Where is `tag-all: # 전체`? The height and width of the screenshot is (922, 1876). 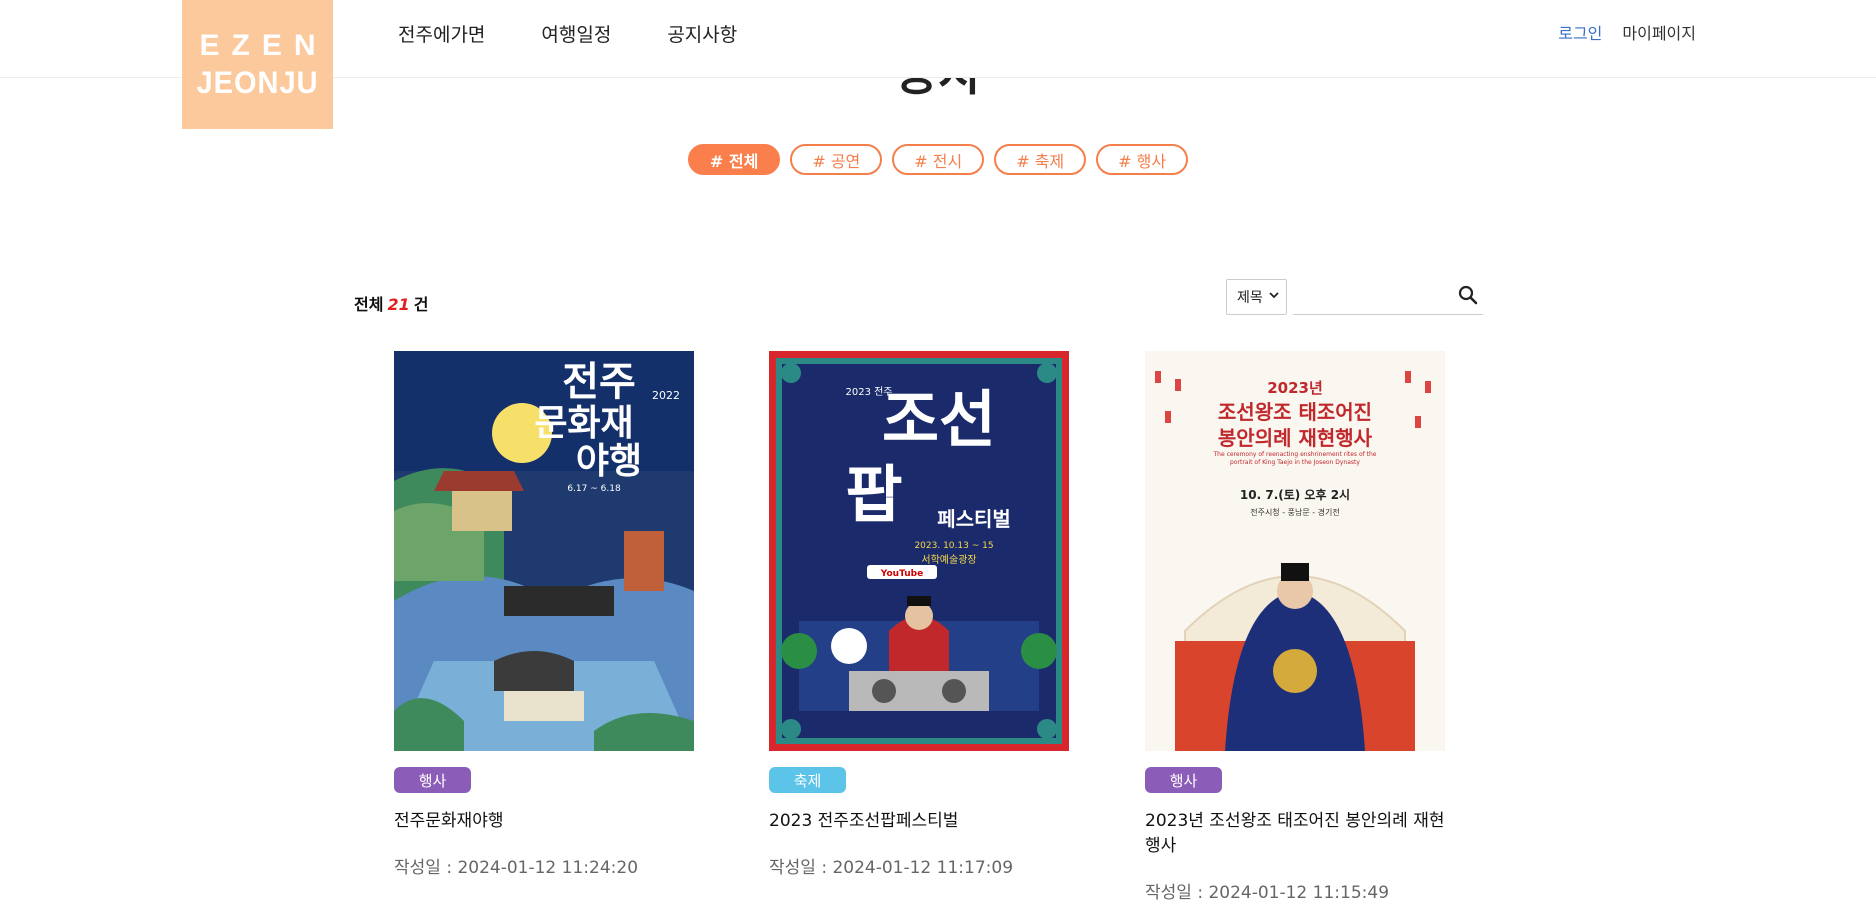
tag-all: # 전체 is located at coordinates (734, 159).